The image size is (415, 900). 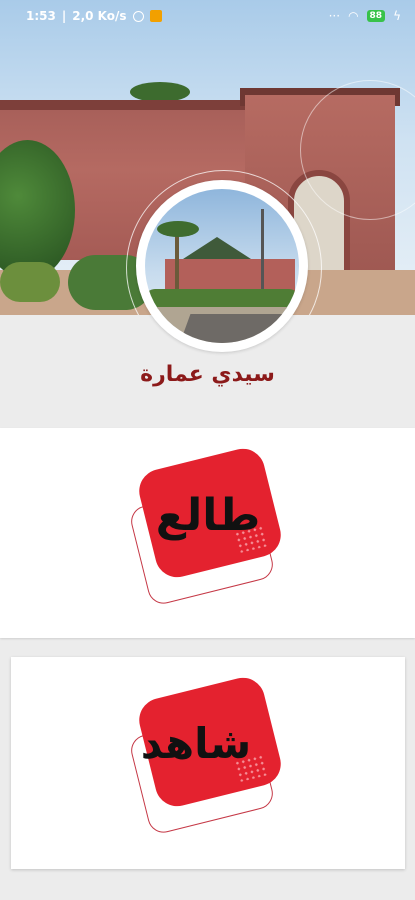 What do you see at coordinates (376, 16) in the screenshot?
I see `battery-icon: 88` at bounding box center [376, 16].